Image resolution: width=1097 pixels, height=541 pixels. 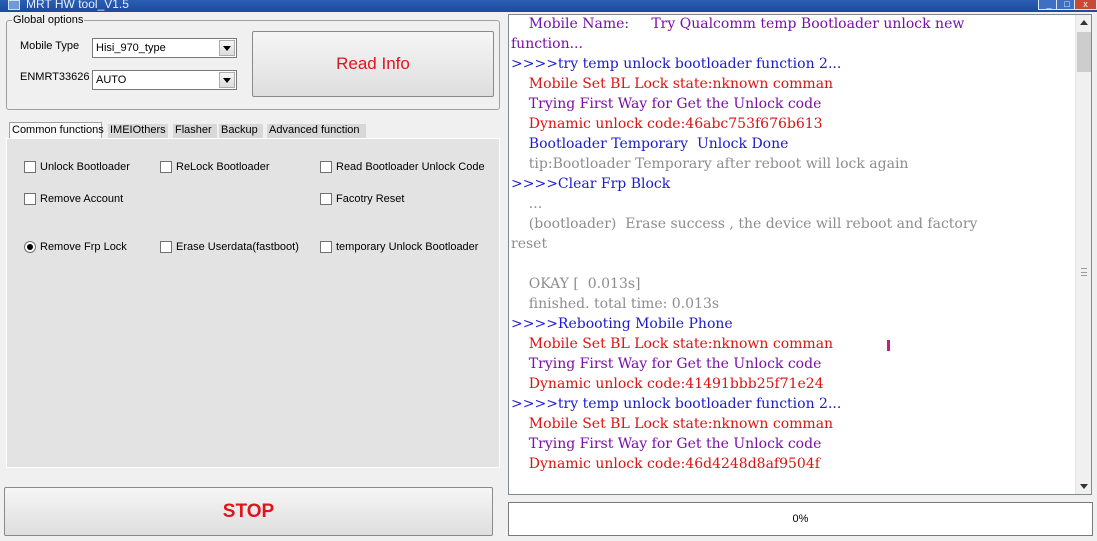 What do you see at coordinates (888, 345) in the screenshot?
I see `text-caret` at bounding box center [888, 345].